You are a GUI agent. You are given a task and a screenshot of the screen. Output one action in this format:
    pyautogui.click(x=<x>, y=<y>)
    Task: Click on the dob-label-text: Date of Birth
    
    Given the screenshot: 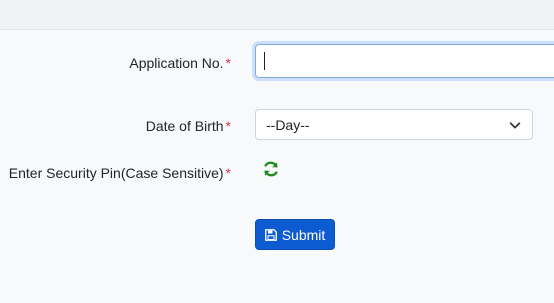 What is the action you would take?
    pyautogui.click(x=184, y=126)
    